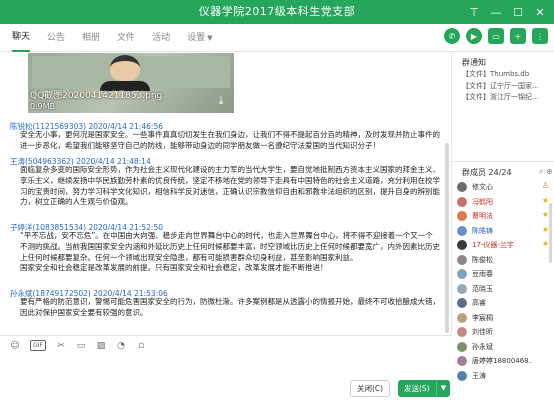  What do you see at coordinates (518, 36) in the screenshot?
I see `add-icon: +` at bounding box center [518, 36].